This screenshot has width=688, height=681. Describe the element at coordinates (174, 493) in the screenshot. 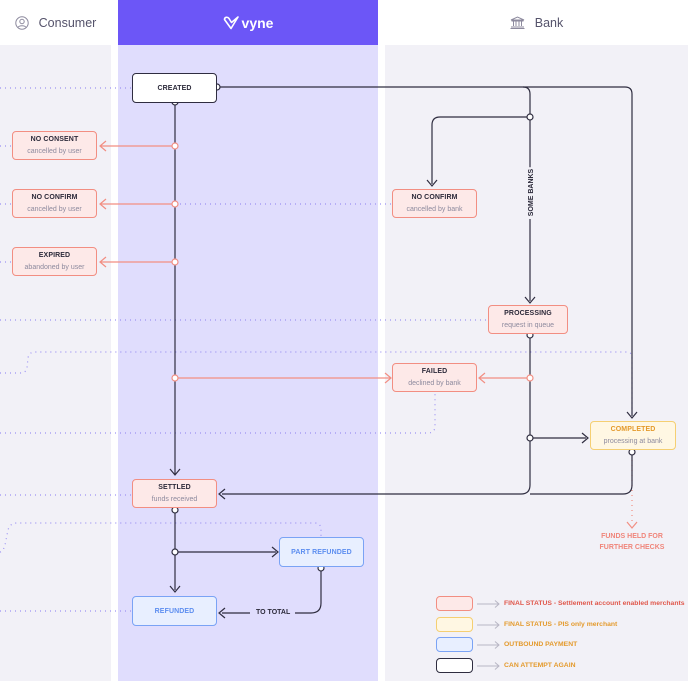

I see `node-settled: SETTLED funds received` at that location.